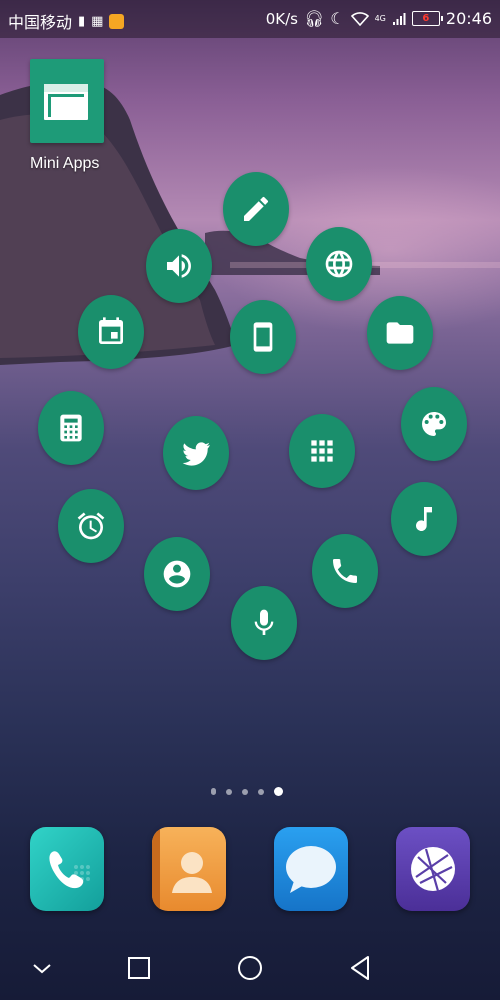  Describe the element at coordinates (42, 968) in the screenshot. I see `chevron-down-icon` at that location.